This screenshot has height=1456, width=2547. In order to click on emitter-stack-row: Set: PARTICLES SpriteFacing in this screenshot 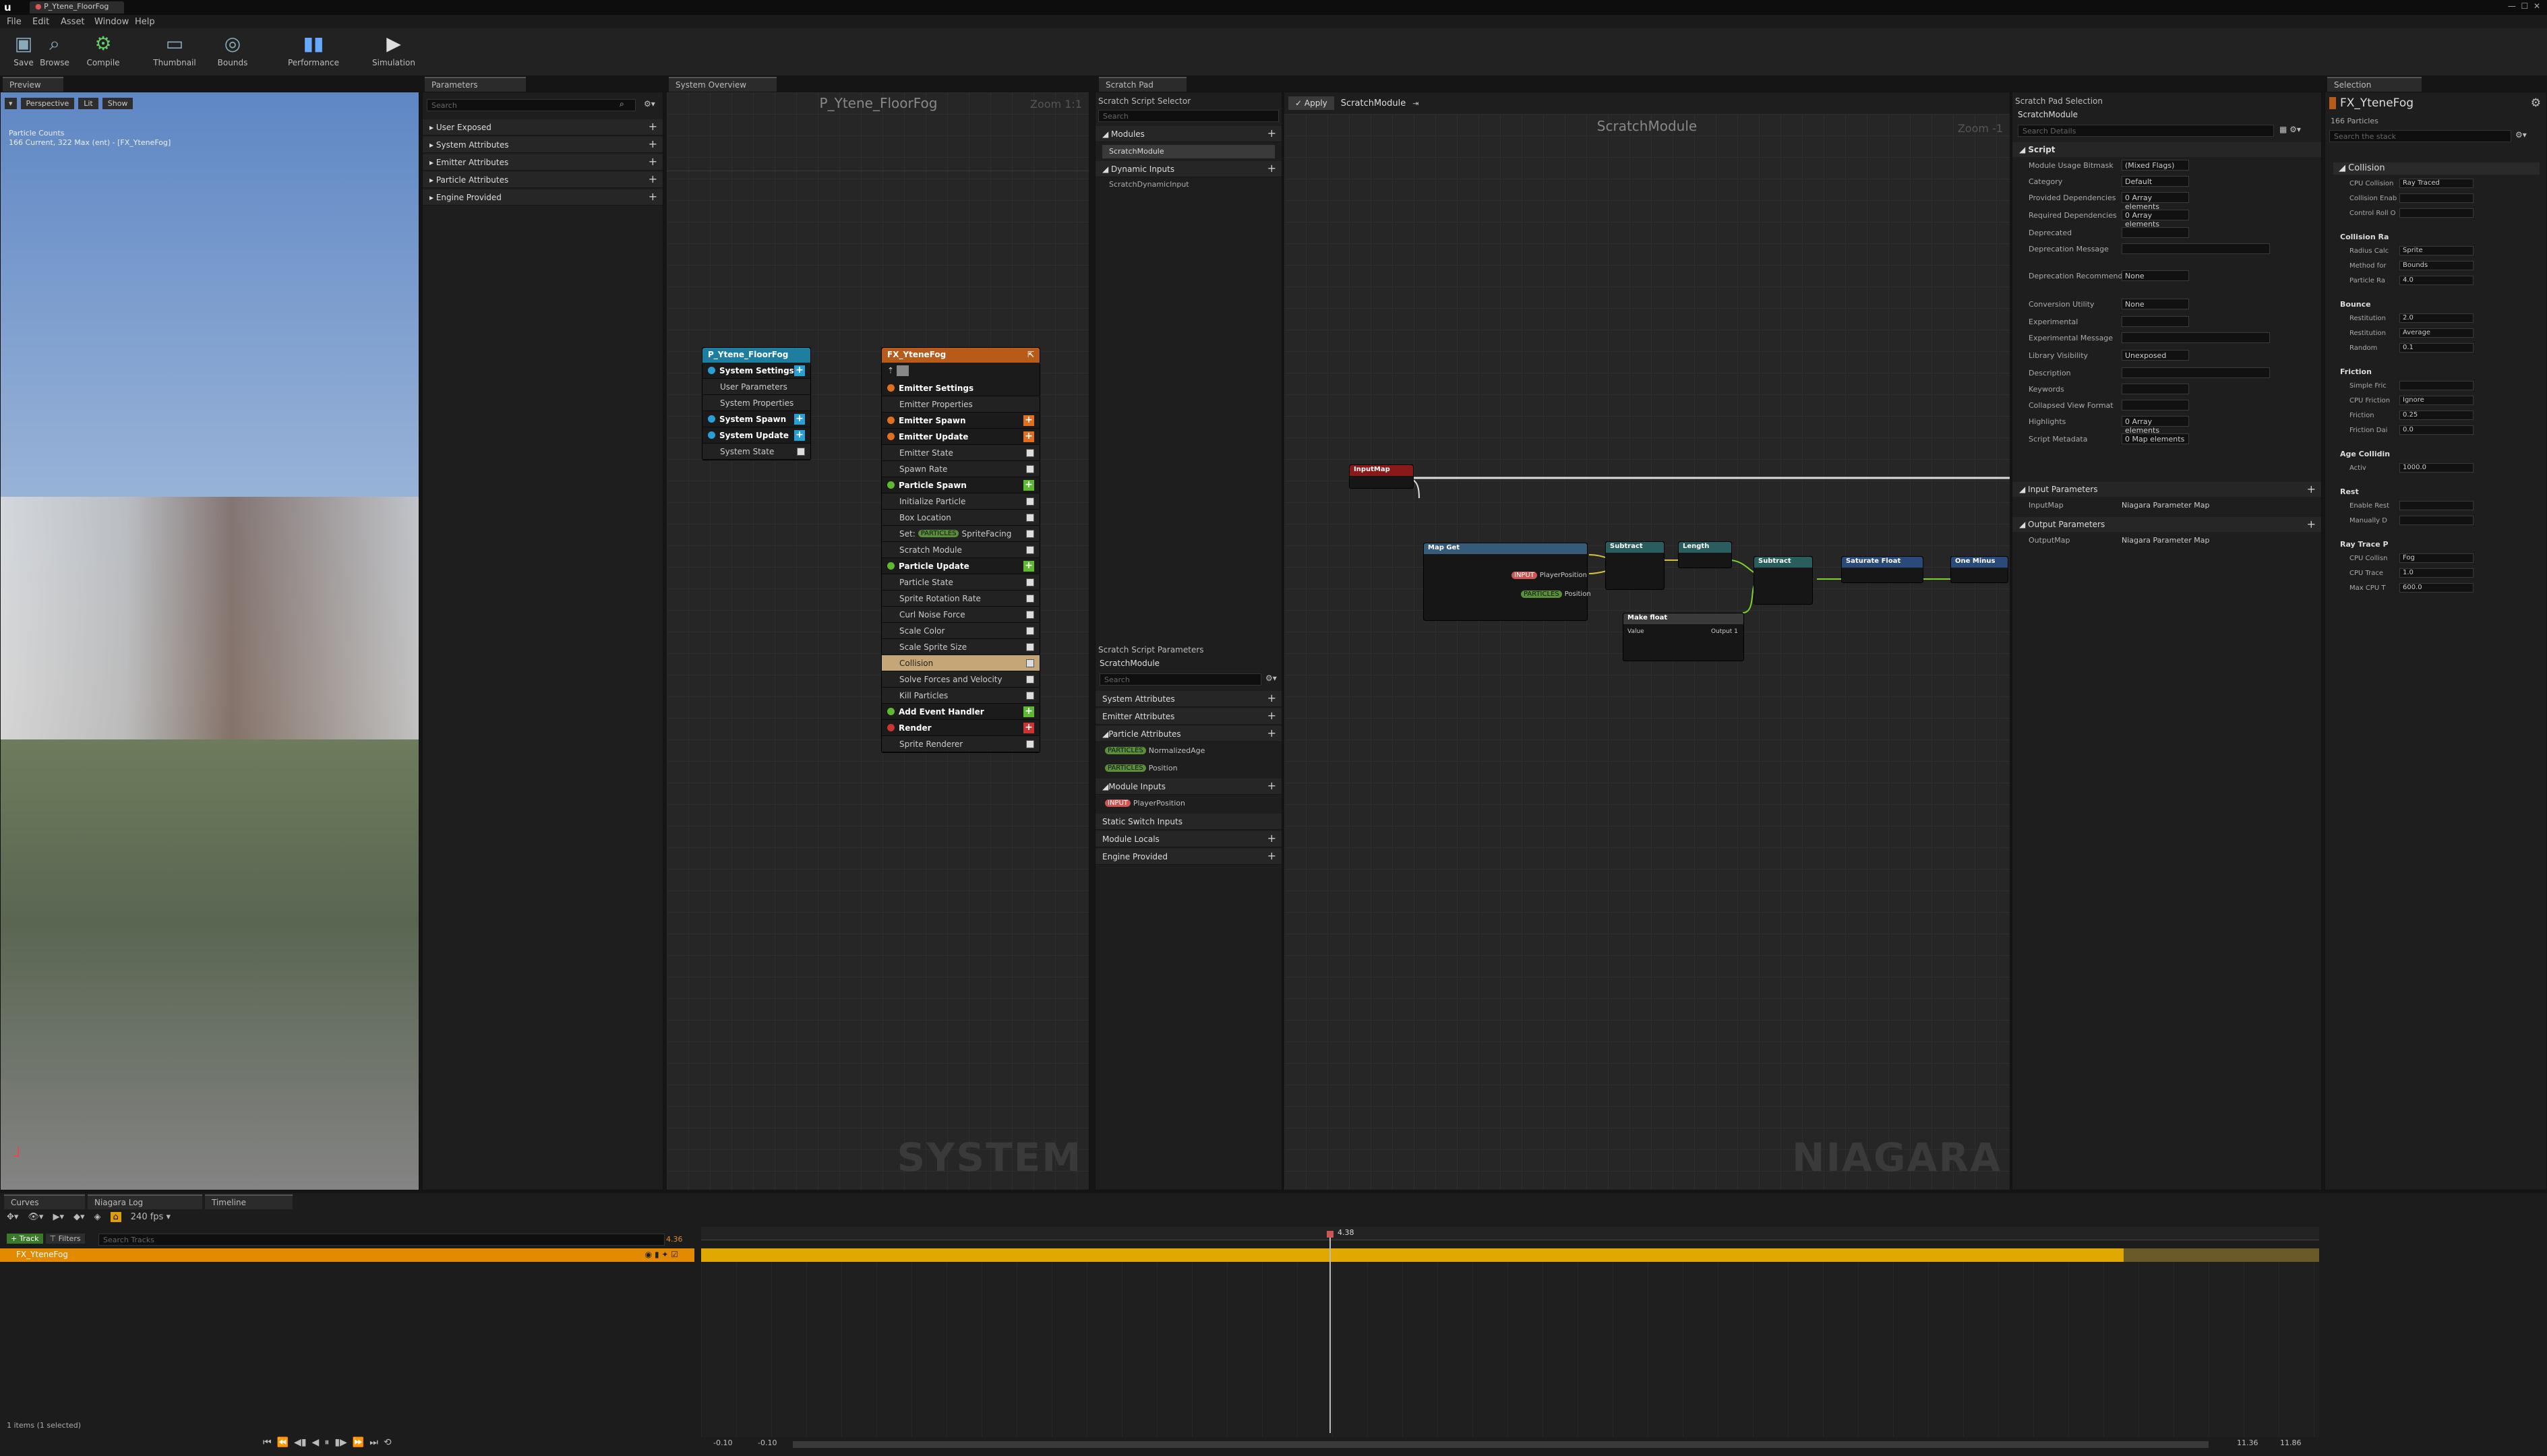, I will do `click(961, 534)`.